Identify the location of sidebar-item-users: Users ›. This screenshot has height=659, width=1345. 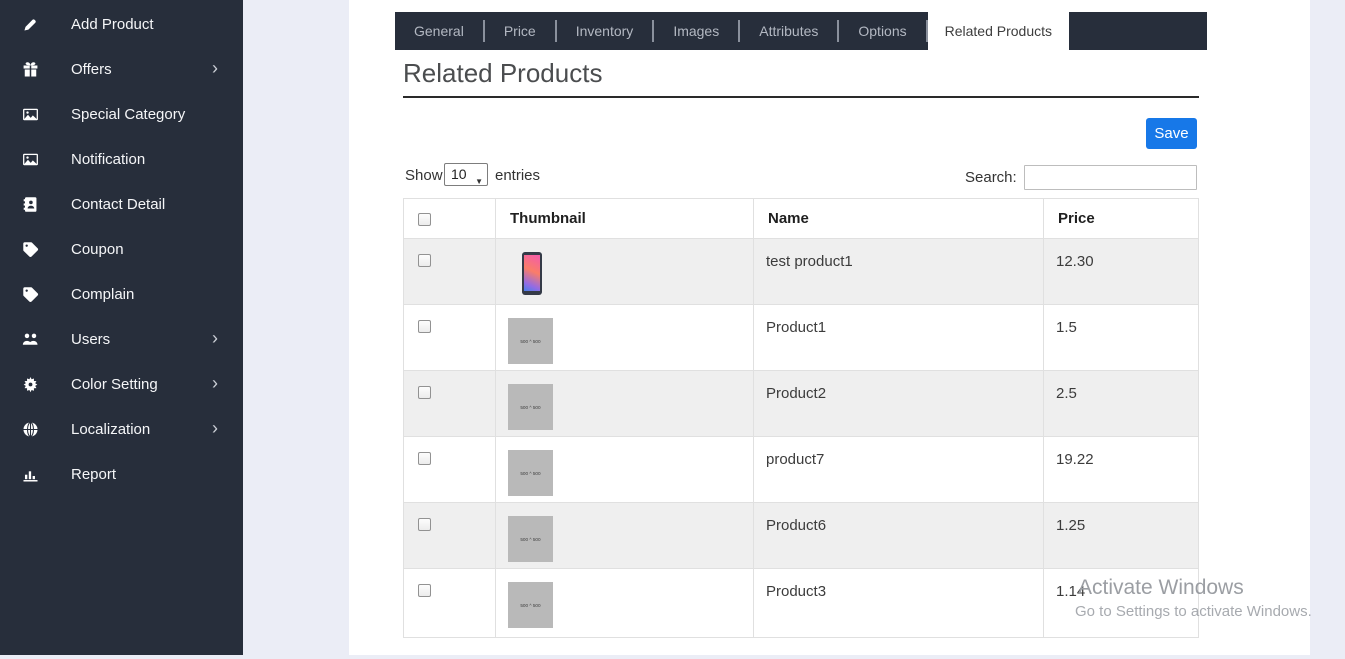
(121, 339).